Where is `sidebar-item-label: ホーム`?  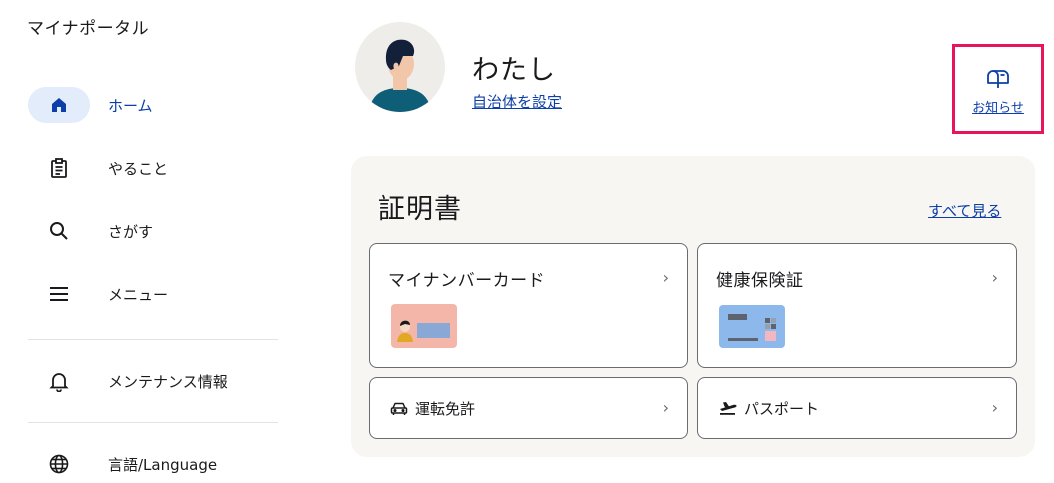 sidebar-item-label: ホーム is located at coordinates (130, 105).